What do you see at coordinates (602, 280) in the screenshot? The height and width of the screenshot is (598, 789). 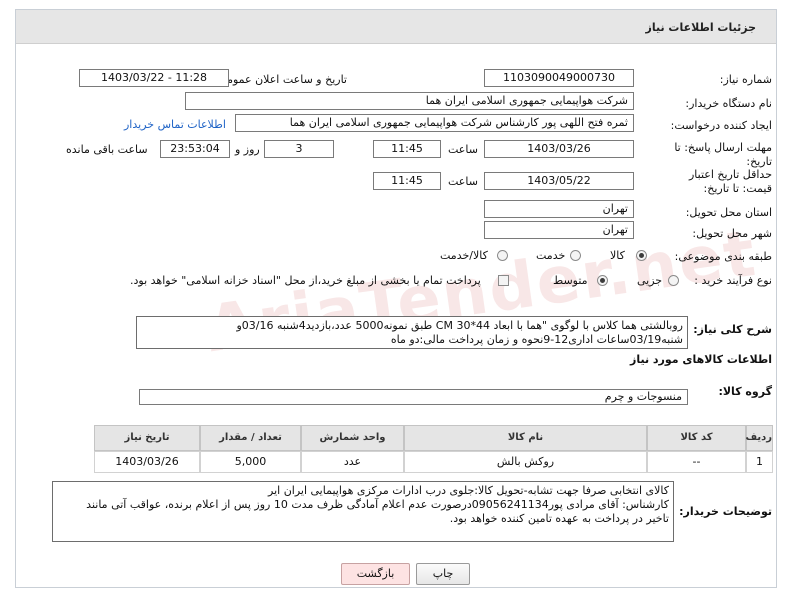 I see `process-radio-medium` at bounding box center [602, 280].